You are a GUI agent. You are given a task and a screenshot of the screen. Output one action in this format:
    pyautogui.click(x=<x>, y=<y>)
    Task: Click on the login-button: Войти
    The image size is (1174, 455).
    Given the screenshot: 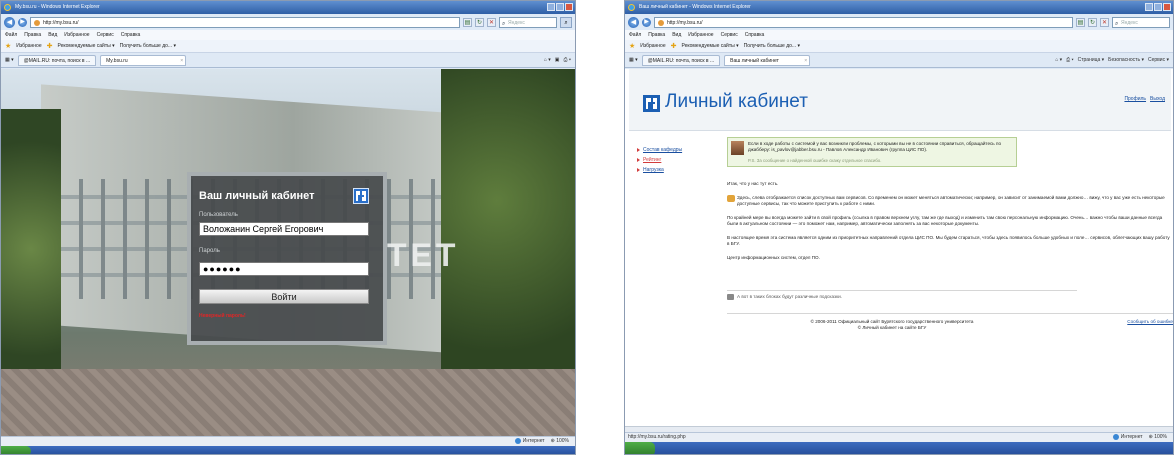 What is the action you would take?
    pyautogui.click(x=284, y=296)
    